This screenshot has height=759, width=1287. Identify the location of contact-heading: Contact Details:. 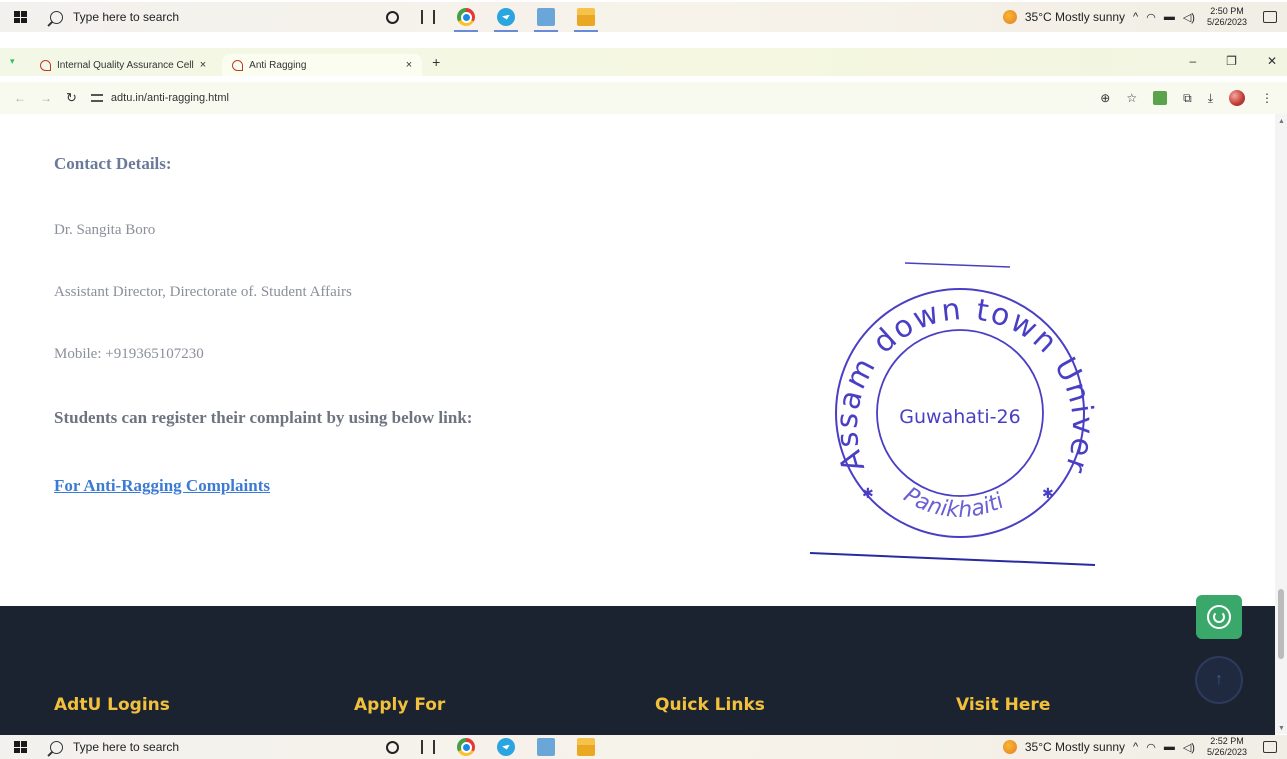
(113, 163).